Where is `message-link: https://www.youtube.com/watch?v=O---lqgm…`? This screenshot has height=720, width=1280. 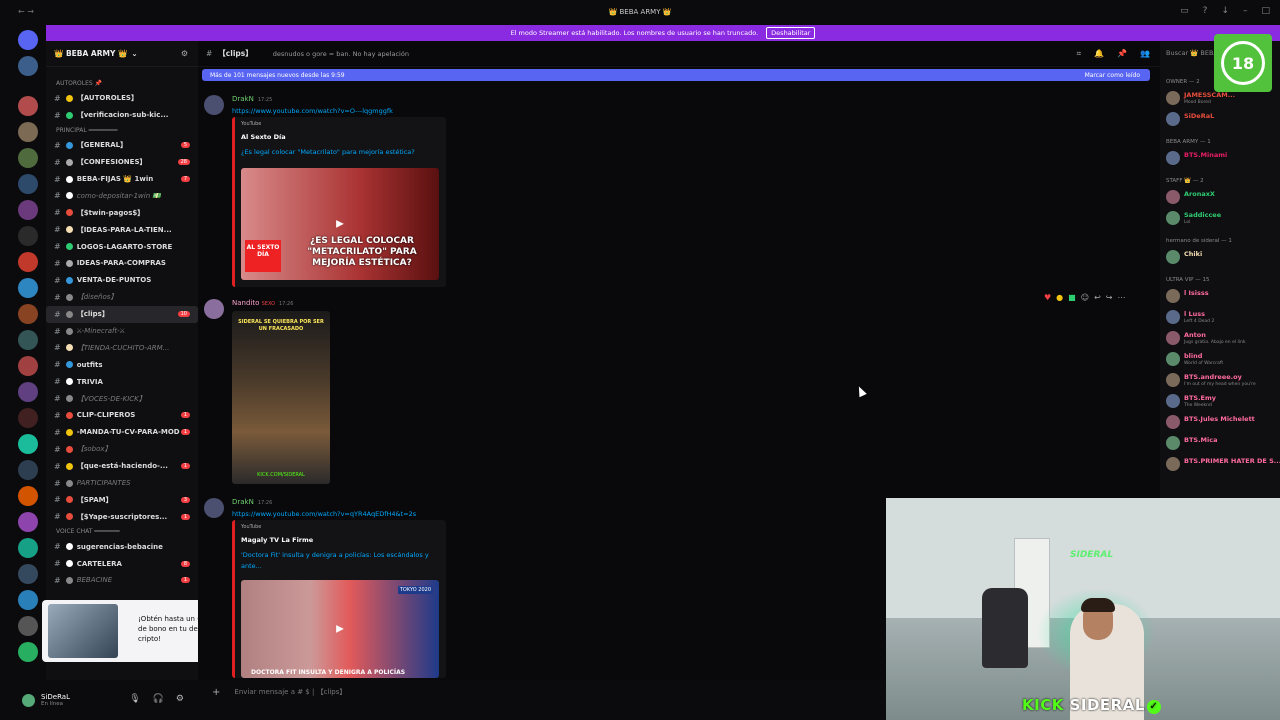 message-link: https://www.youtube.com/watch?v=O---lqgm… is located at coordinates (312, 111).